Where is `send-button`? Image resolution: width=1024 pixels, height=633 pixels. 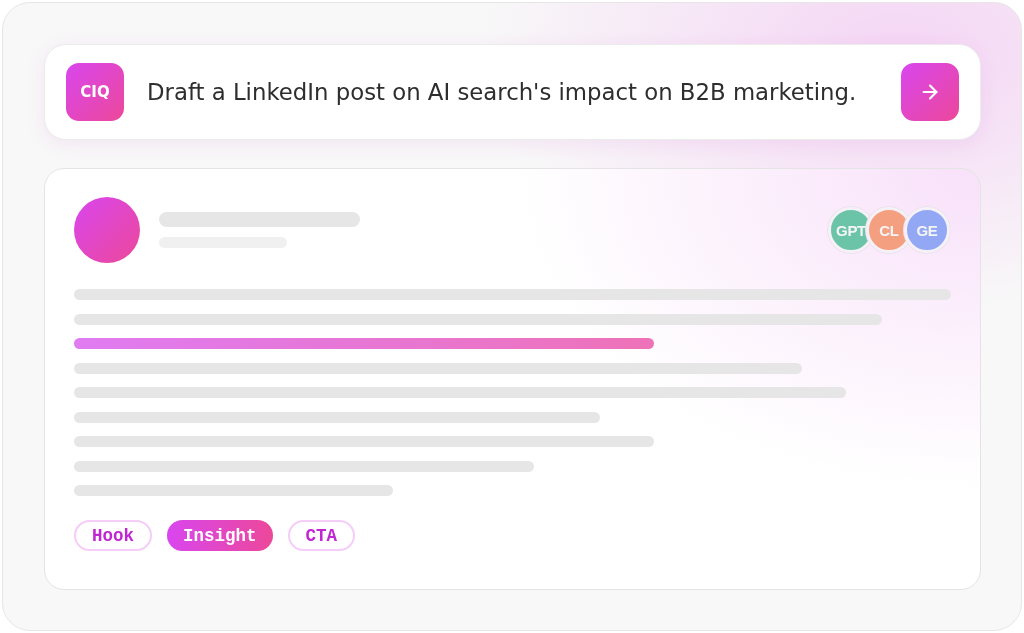
send-button is located at coordinates (930, 92).